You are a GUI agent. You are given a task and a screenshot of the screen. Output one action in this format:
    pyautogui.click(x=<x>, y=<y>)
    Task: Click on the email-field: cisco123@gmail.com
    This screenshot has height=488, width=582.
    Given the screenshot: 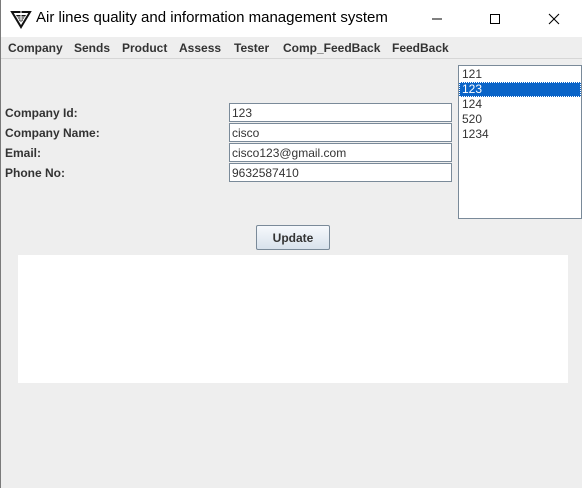 What is the action you would take?
    pyautogui.click(x=340, y=152)
    